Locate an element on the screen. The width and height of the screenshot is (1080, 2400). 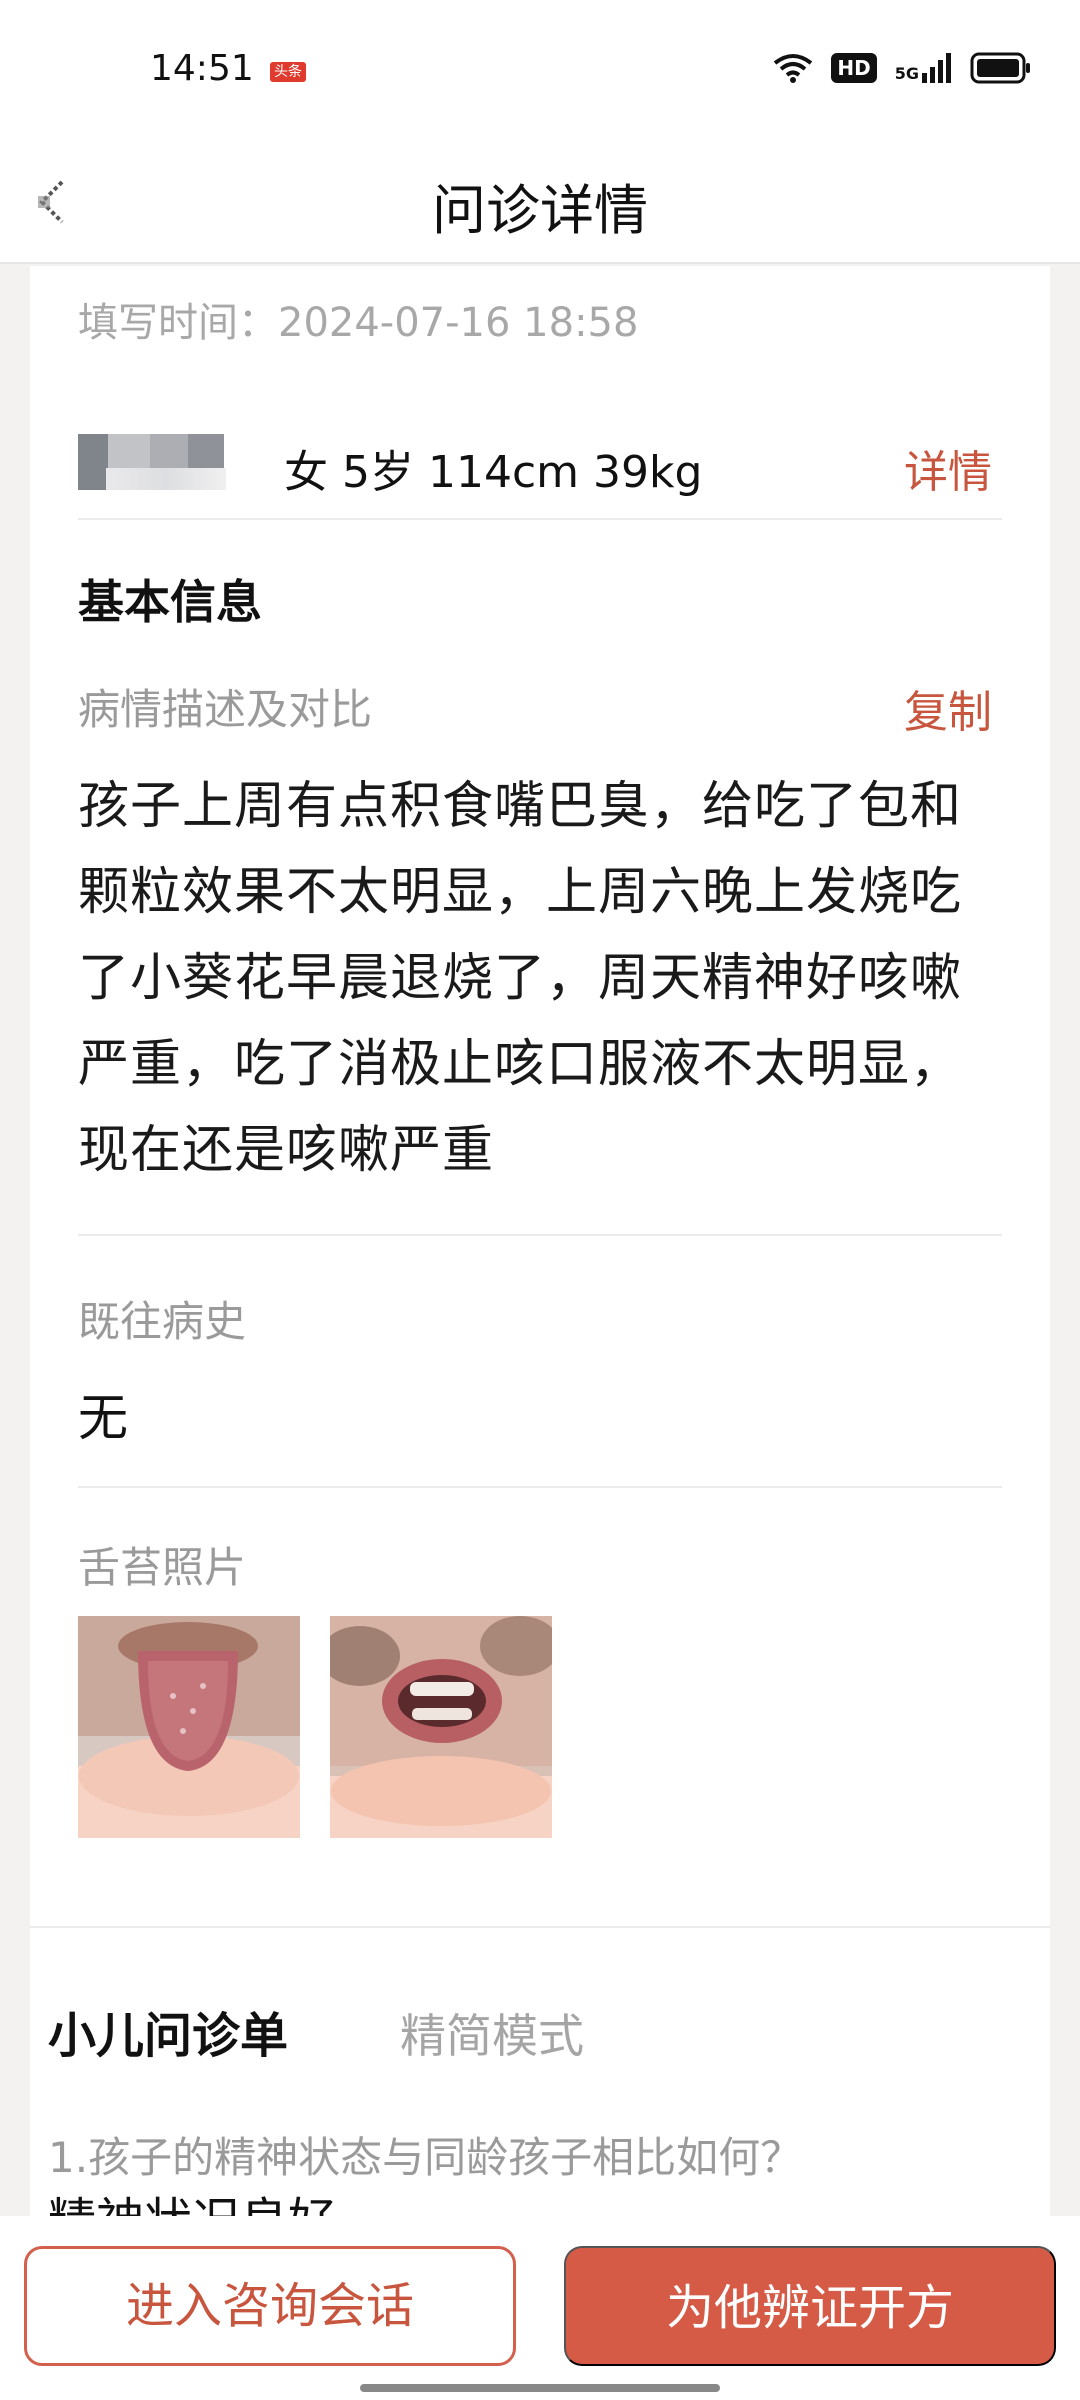
enter-consultation-button: 进入咨询会话 is located at coordinates (270, 2306).